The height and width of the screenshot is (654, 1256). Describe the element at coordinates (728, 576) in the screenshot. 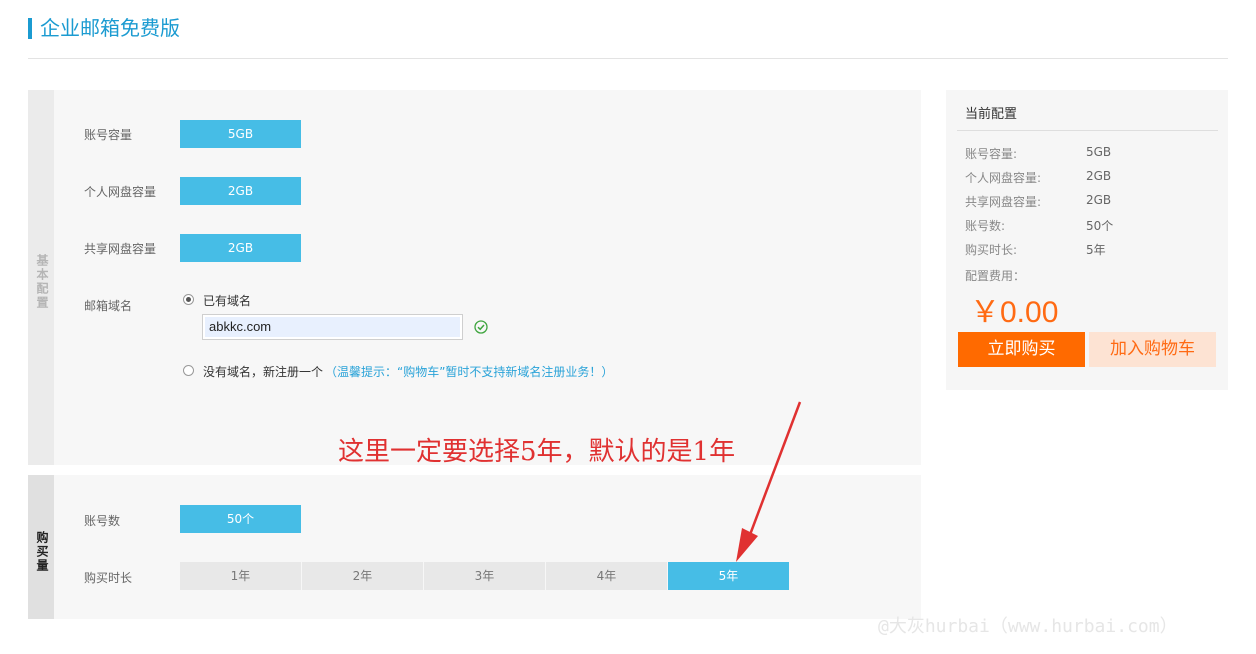

I see `duration-option-5y: 5年` at that location.